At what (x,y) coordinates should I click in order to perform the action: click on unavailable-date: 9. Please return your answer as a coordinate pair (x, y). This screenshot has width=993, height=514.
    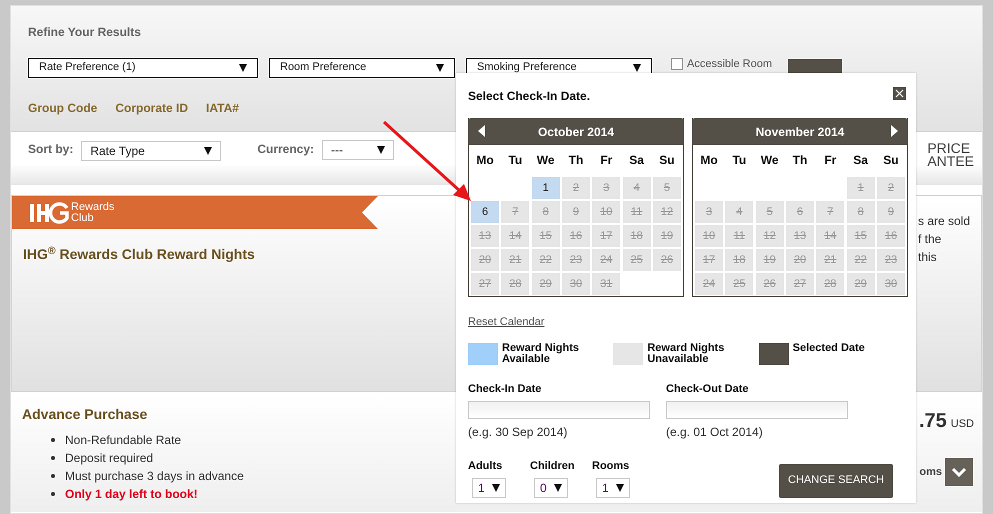
    Looking at the image, I should click on (890, 212).